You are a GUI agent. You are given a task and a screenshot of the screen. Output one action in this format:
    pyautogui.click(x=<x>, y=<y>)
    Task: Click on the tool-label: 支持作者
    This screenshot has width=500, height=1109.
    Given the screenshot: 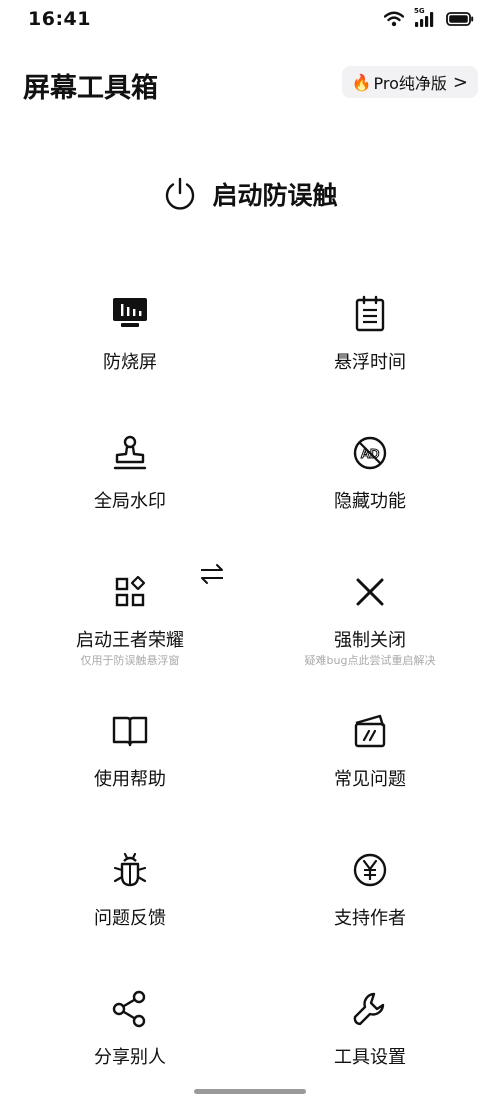 What is the action you would take?
    pyautogui.click(x=370, y=918)
    